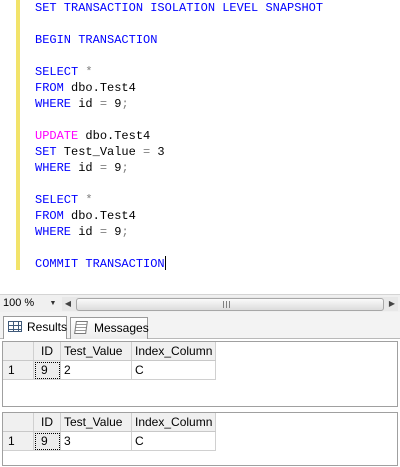  I want to click on scroll-right-icon: ▶, so click(392, 304).